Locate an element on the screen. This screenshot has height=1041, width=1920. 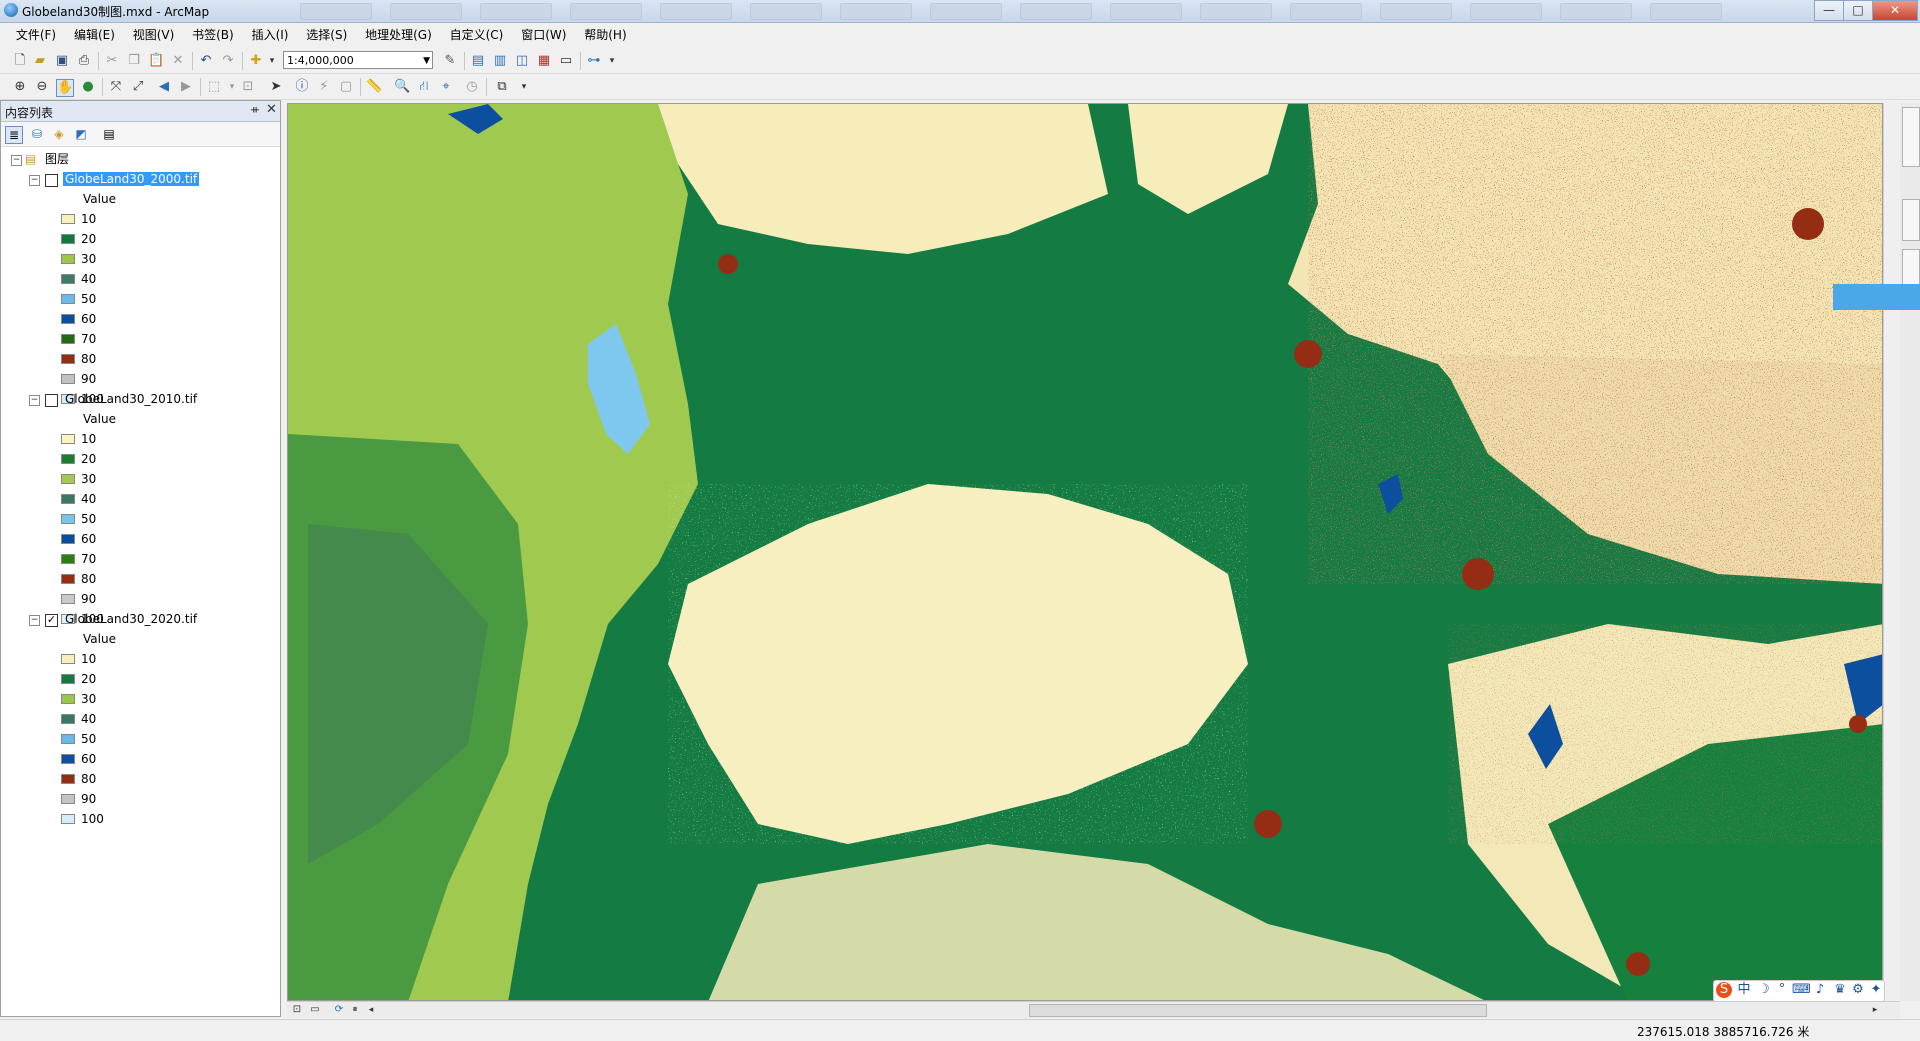
list-by-visibility-icon: ◈ is located at coordinates (59, 134).